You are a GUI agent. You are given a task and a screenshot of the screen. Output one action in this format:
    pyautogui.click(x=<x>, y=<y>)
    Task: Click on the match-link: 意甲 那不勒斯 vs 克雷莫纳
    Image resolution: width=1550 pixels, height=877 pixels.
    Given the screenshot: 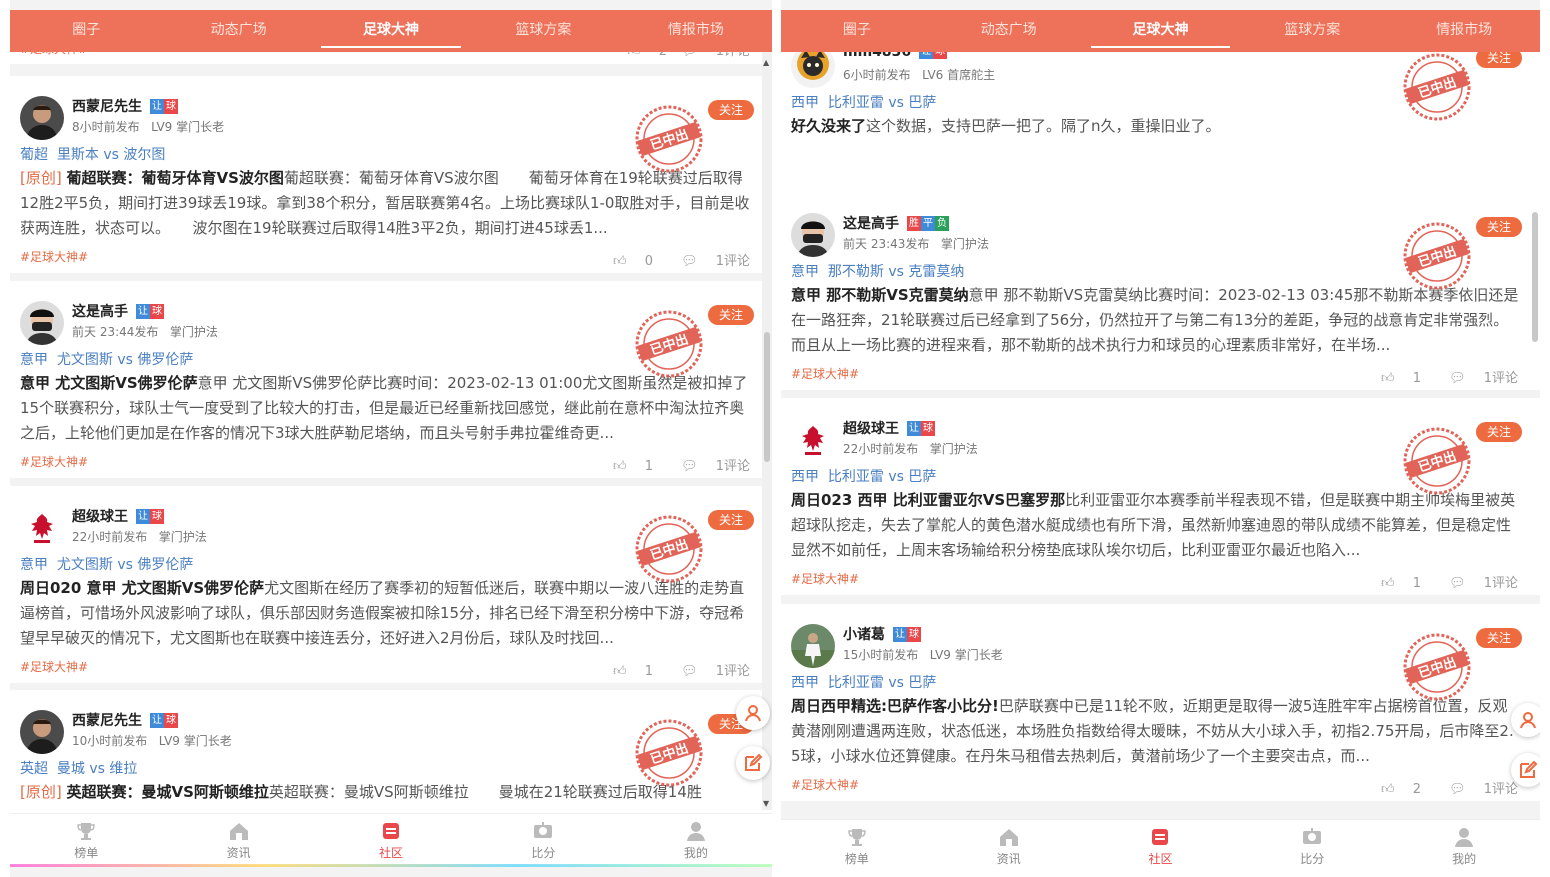 What is the action you would take?
    pyautogui.click(x=877, y=271)
    